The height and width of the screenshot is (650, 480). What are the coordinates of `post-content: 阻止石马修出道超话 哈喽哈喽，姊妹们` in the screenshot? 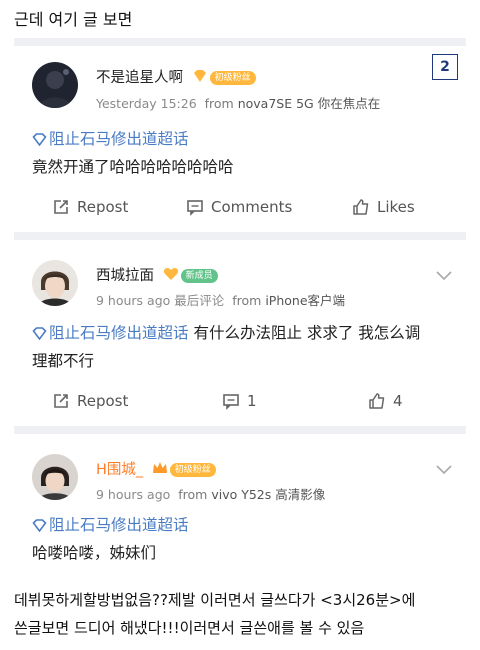 It's located at (242, 539).